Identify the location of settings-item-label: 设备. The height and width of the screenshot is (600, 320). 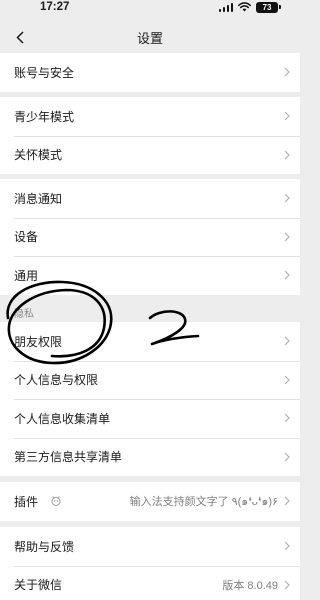
(26, 237).